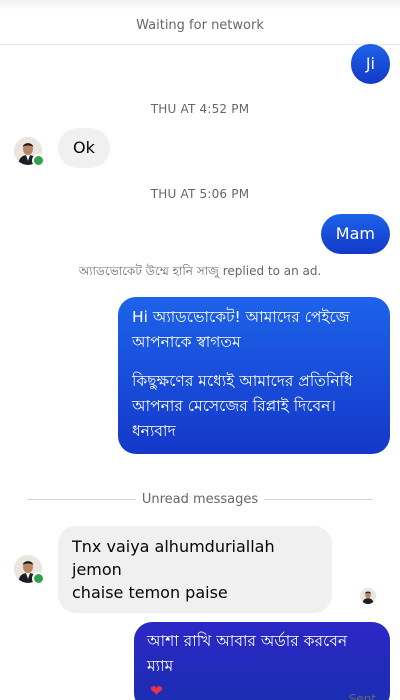 This screenshot has width=400, height=700. I want to click on message-bubble-incoming: Ok, so click(84, 148).